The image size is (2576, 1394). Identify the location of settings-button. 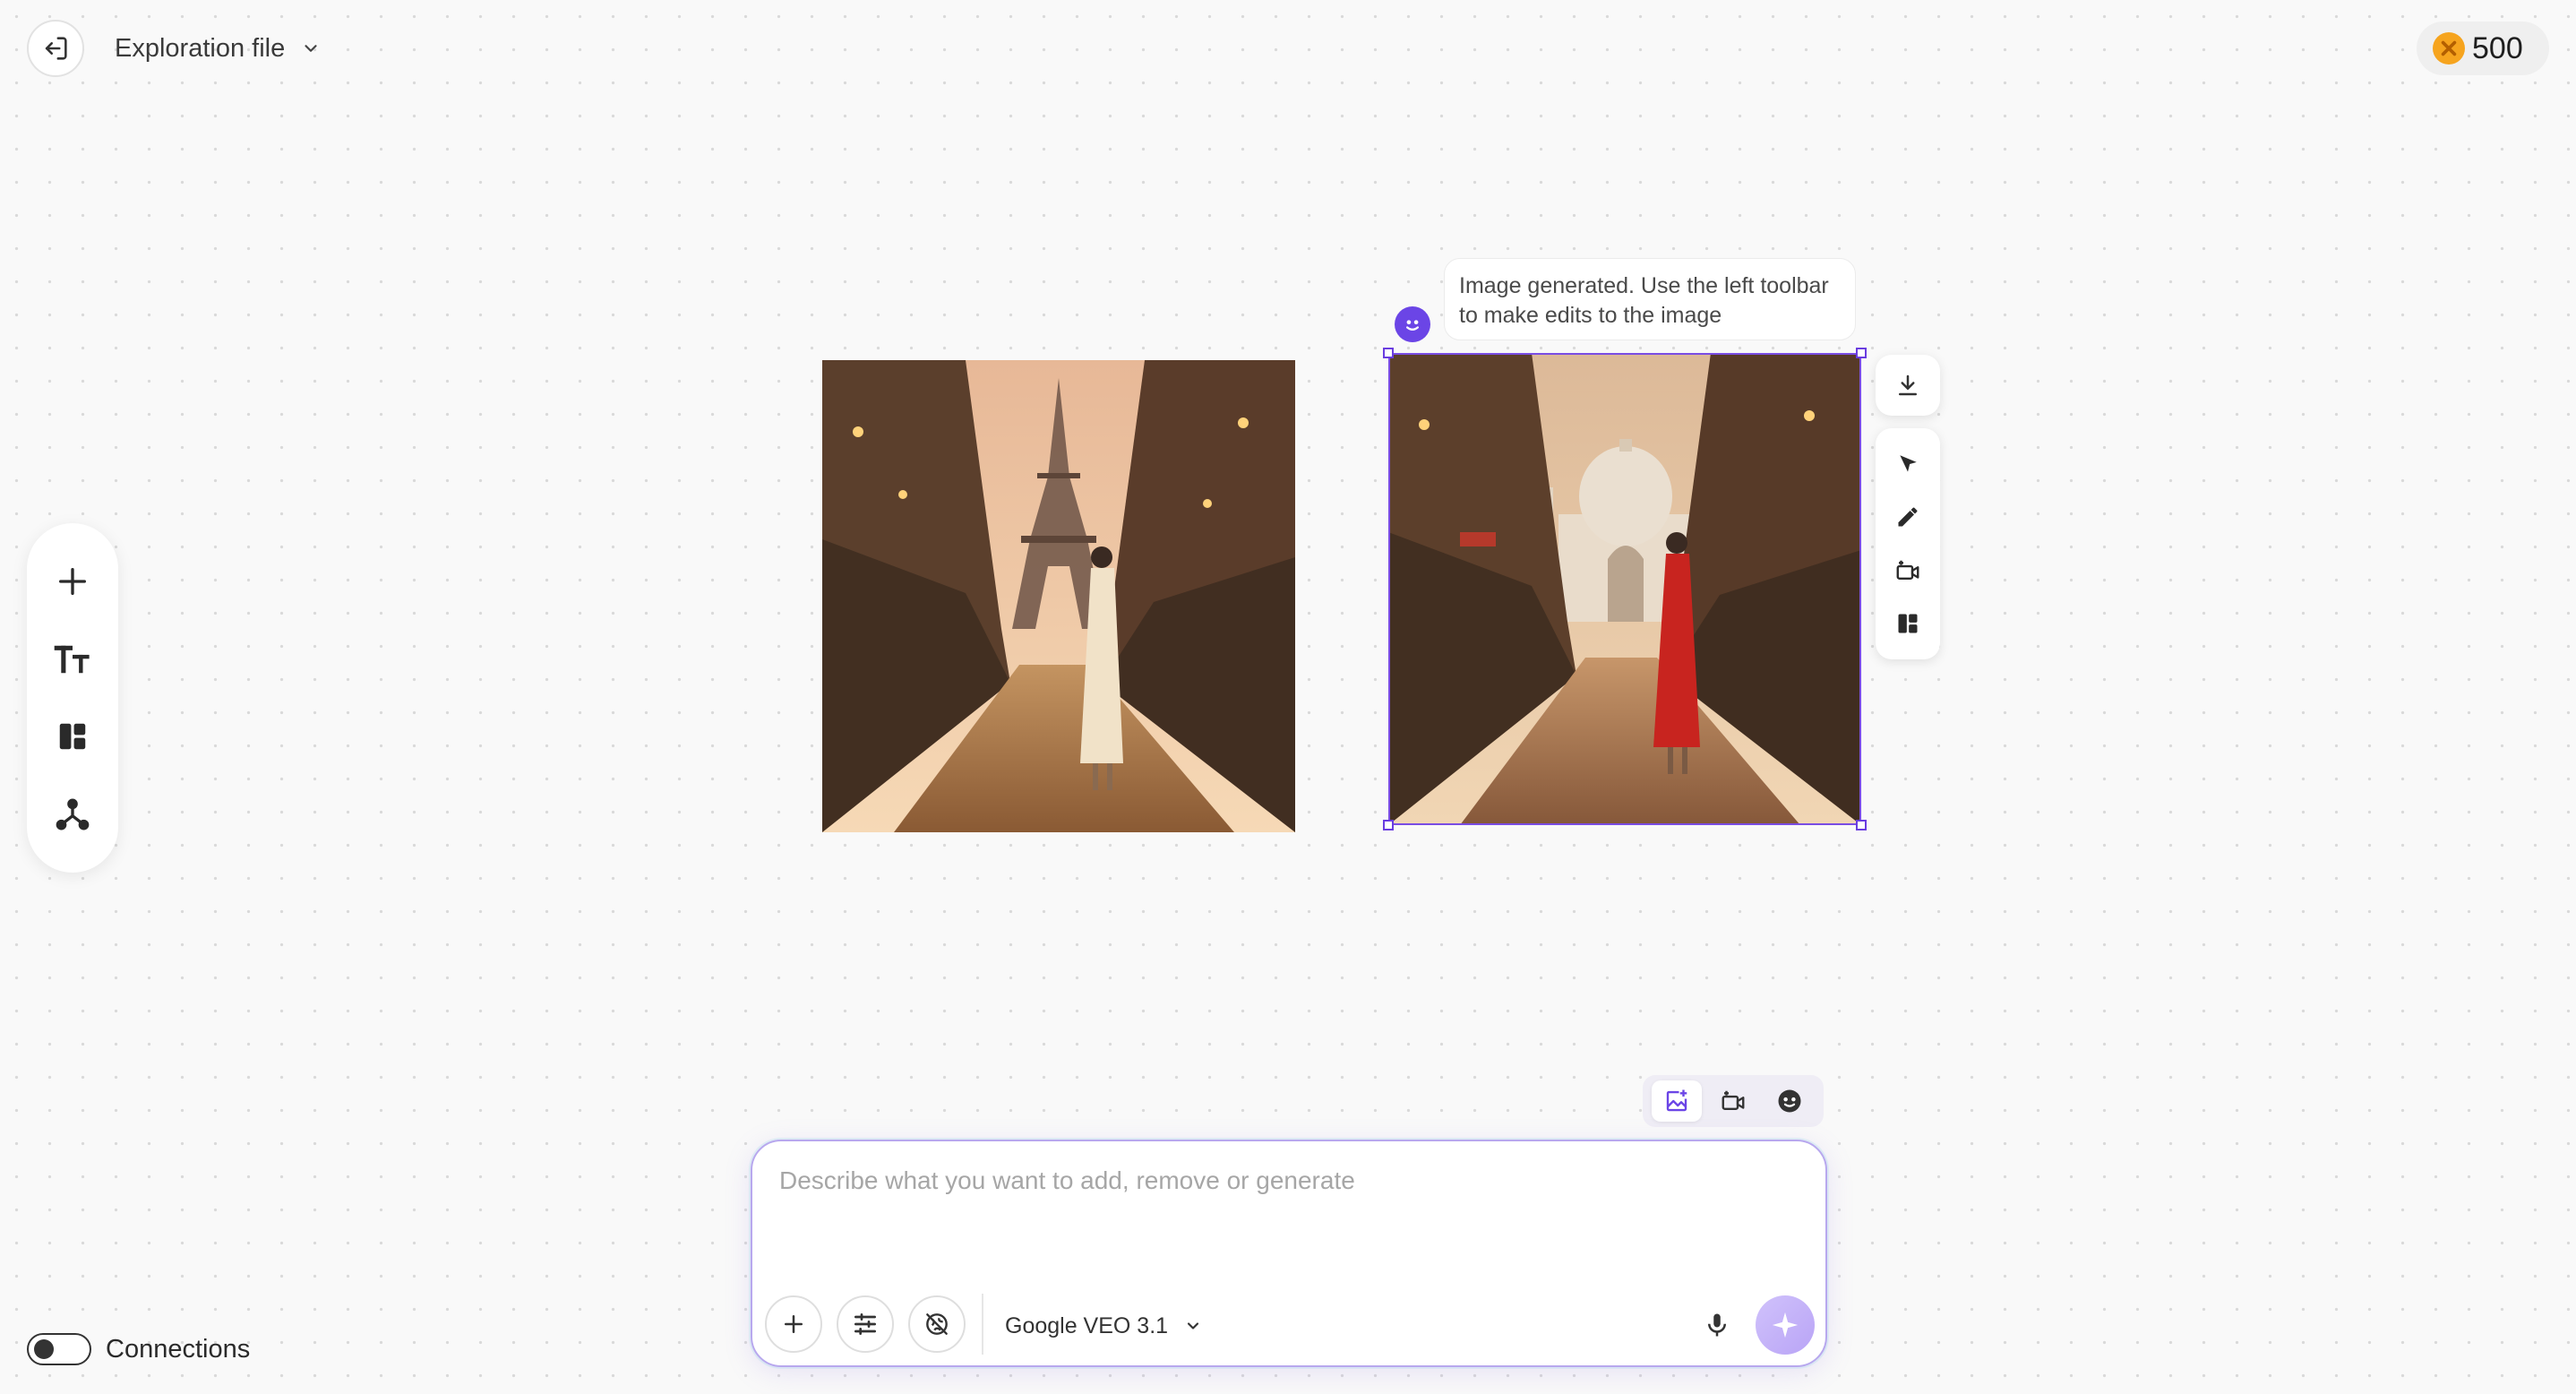
(865, 1324).